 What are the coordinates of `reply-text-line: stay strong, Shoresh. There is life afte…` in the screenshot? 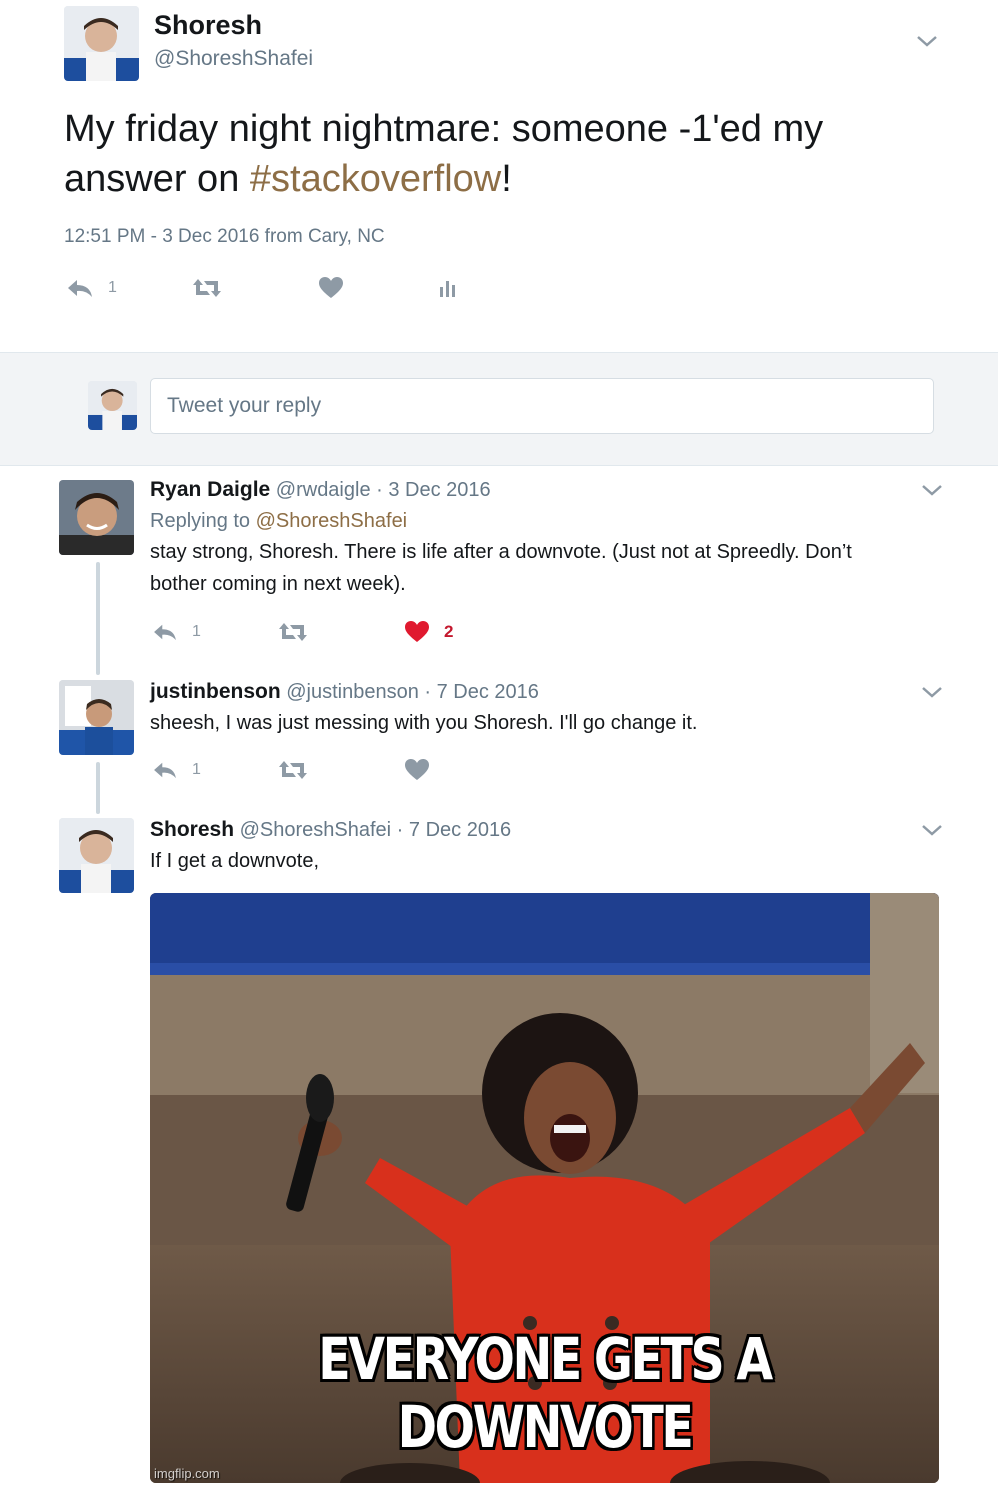 It's located at (501, 552).